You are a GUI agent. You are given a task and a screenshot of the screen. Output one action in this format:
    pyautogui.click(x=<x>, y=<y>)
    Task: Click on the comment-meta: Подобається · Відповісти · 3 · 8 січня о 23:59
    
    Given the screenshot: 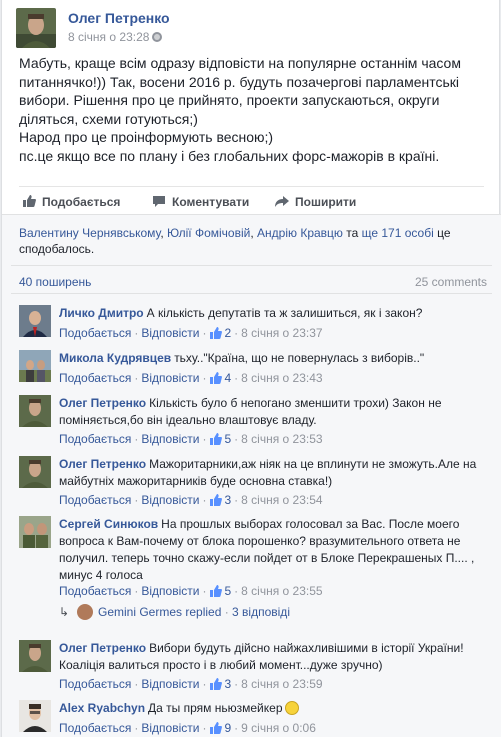 What is the action you would take?
    pyautogui.click(x=191, y=684)
    